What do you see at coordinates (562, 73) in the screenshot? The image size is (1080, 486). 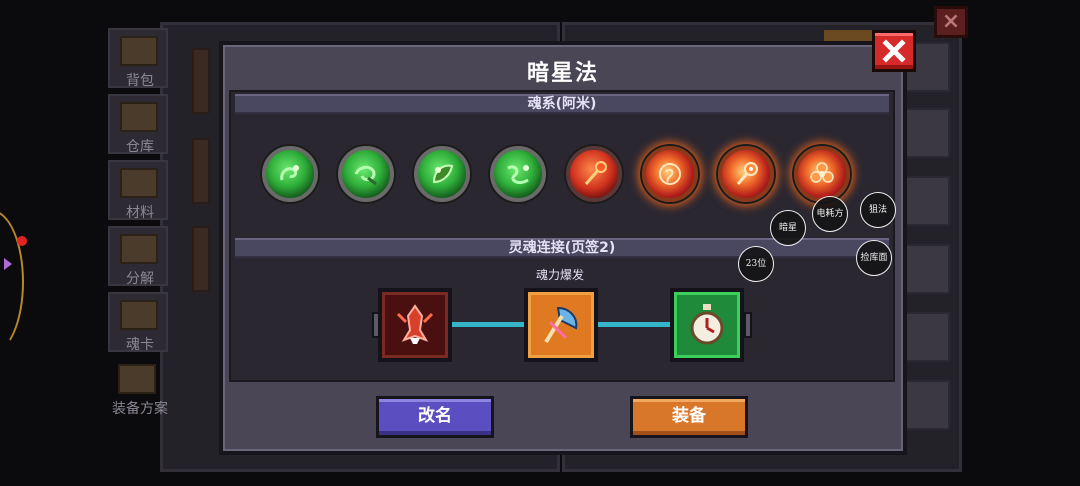 I see `dialog-title: 暗星法` at bounding box center [562, 73].